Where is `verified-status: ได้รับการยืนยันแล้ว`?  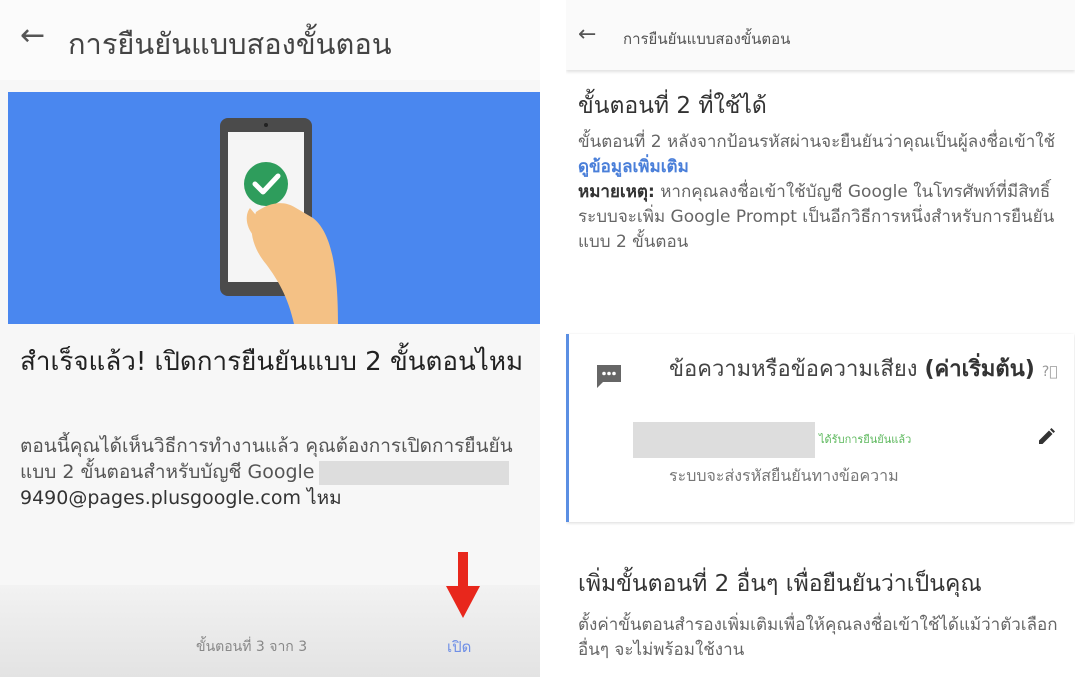 verified-status: ได้รับการยืนยันแล้ว is located at coordinates (865, 439).